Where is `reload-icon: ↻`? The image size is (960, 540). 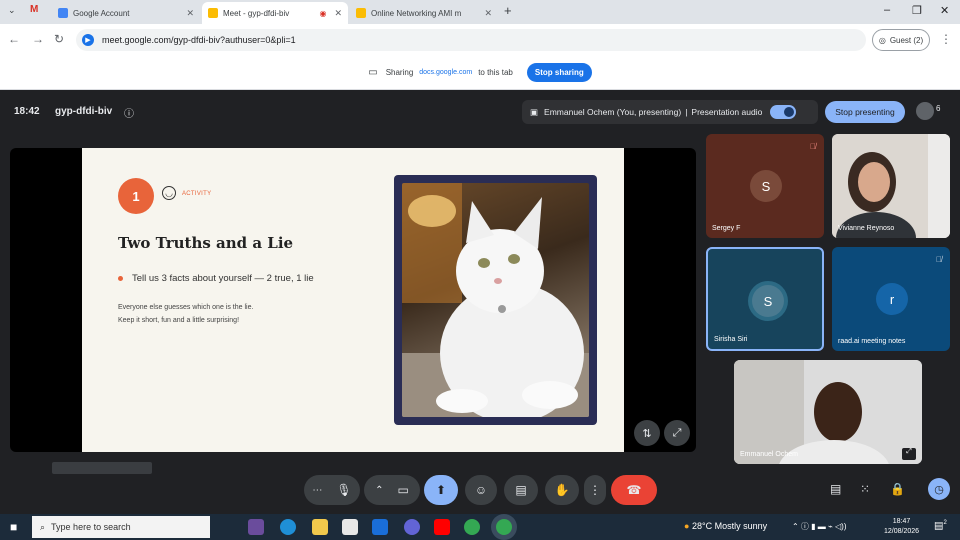
reload-icon: ↻ is located at coordinates (59, 39).